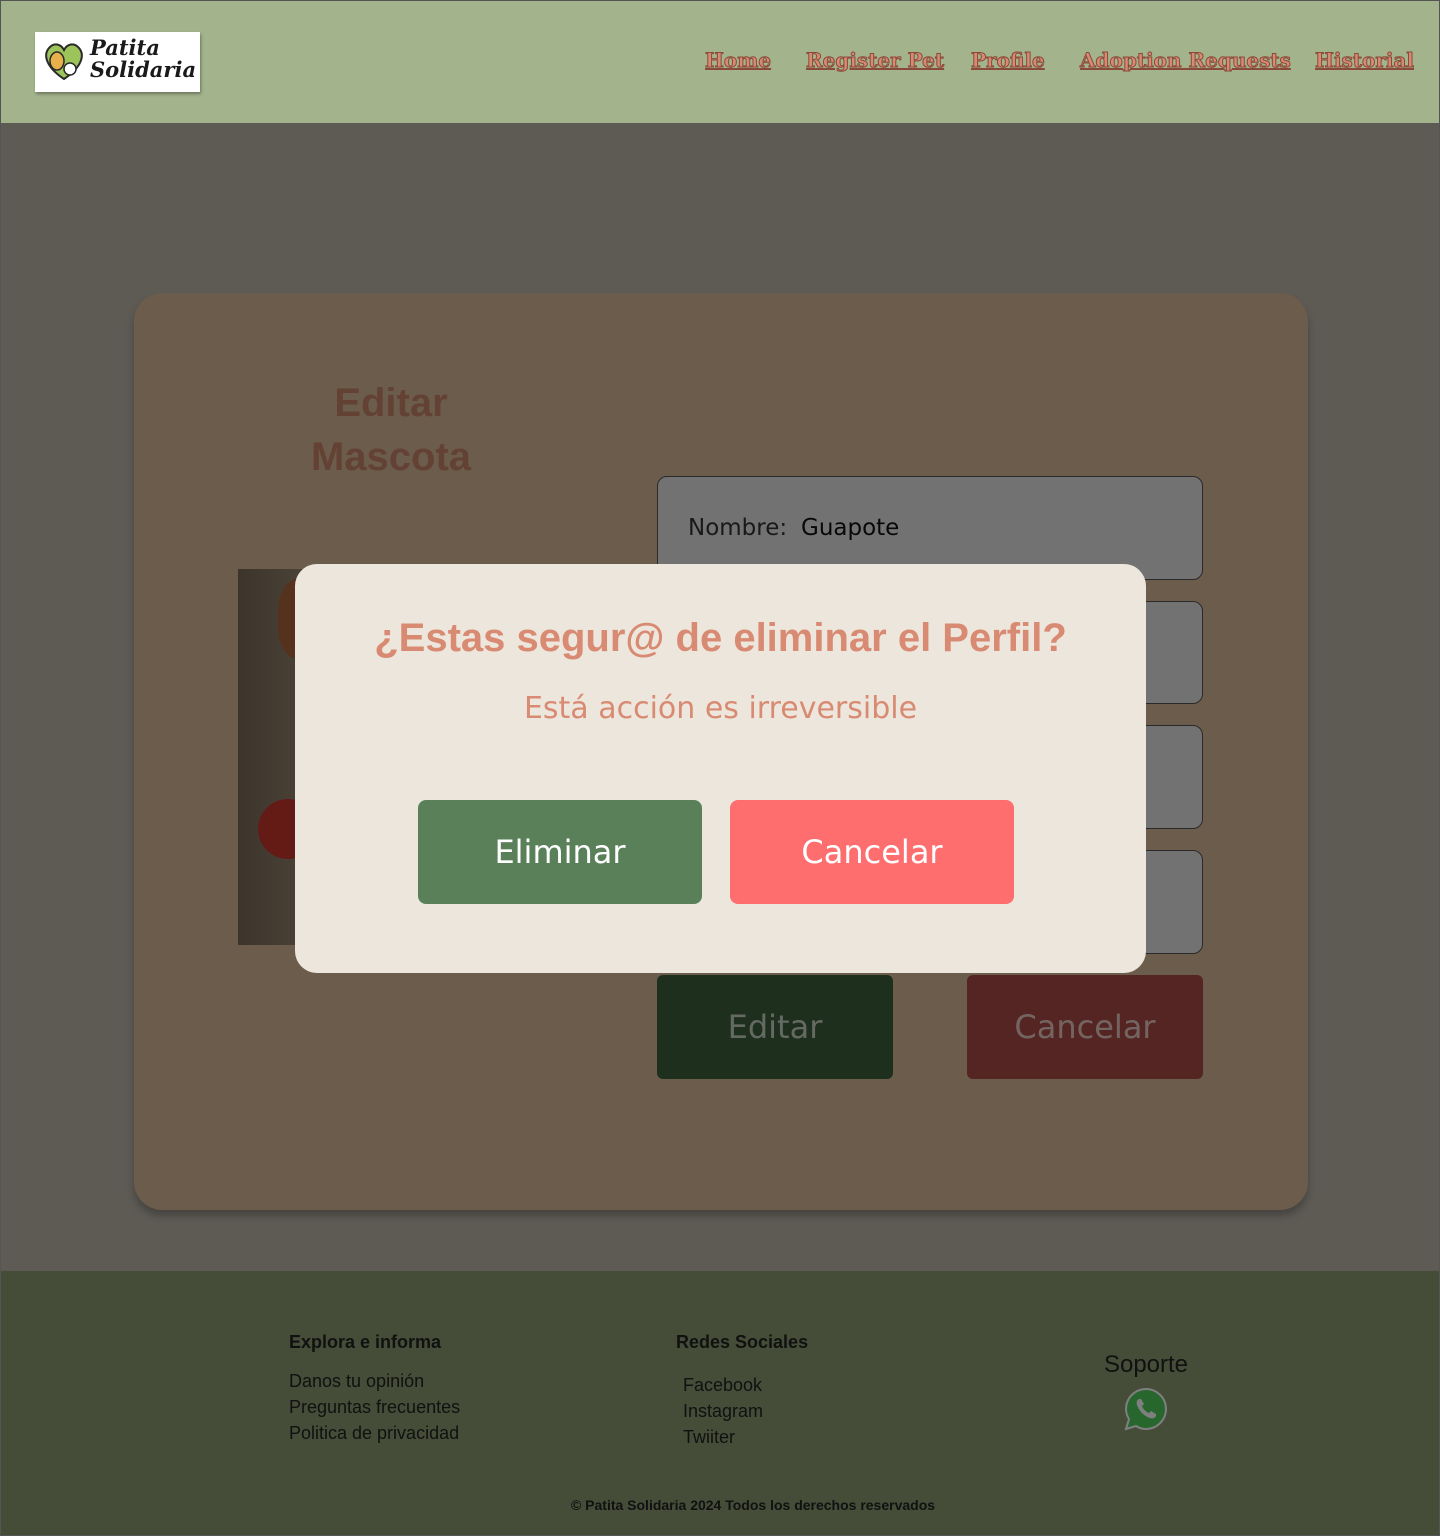 The width and height of the screenshot is (1440, 1536). I want to click on dialog-cancel-button: Cancelar, so click(872, 852).